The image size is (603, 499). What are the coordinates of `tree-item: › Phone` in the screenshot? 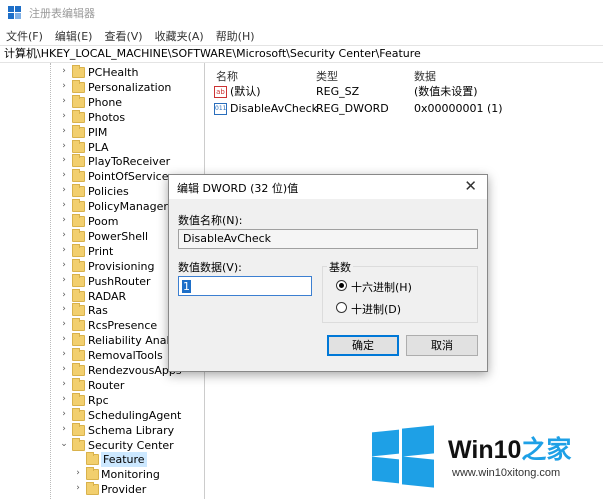 It's located at (102, 102).